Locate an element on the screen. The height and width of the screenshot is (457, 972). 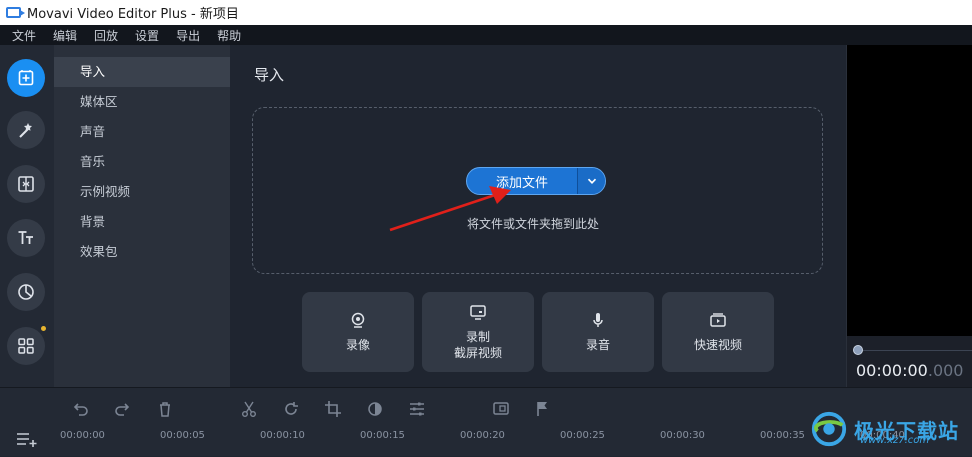
ruler-label: 00:00:05 is located at coordinates (182, 435).